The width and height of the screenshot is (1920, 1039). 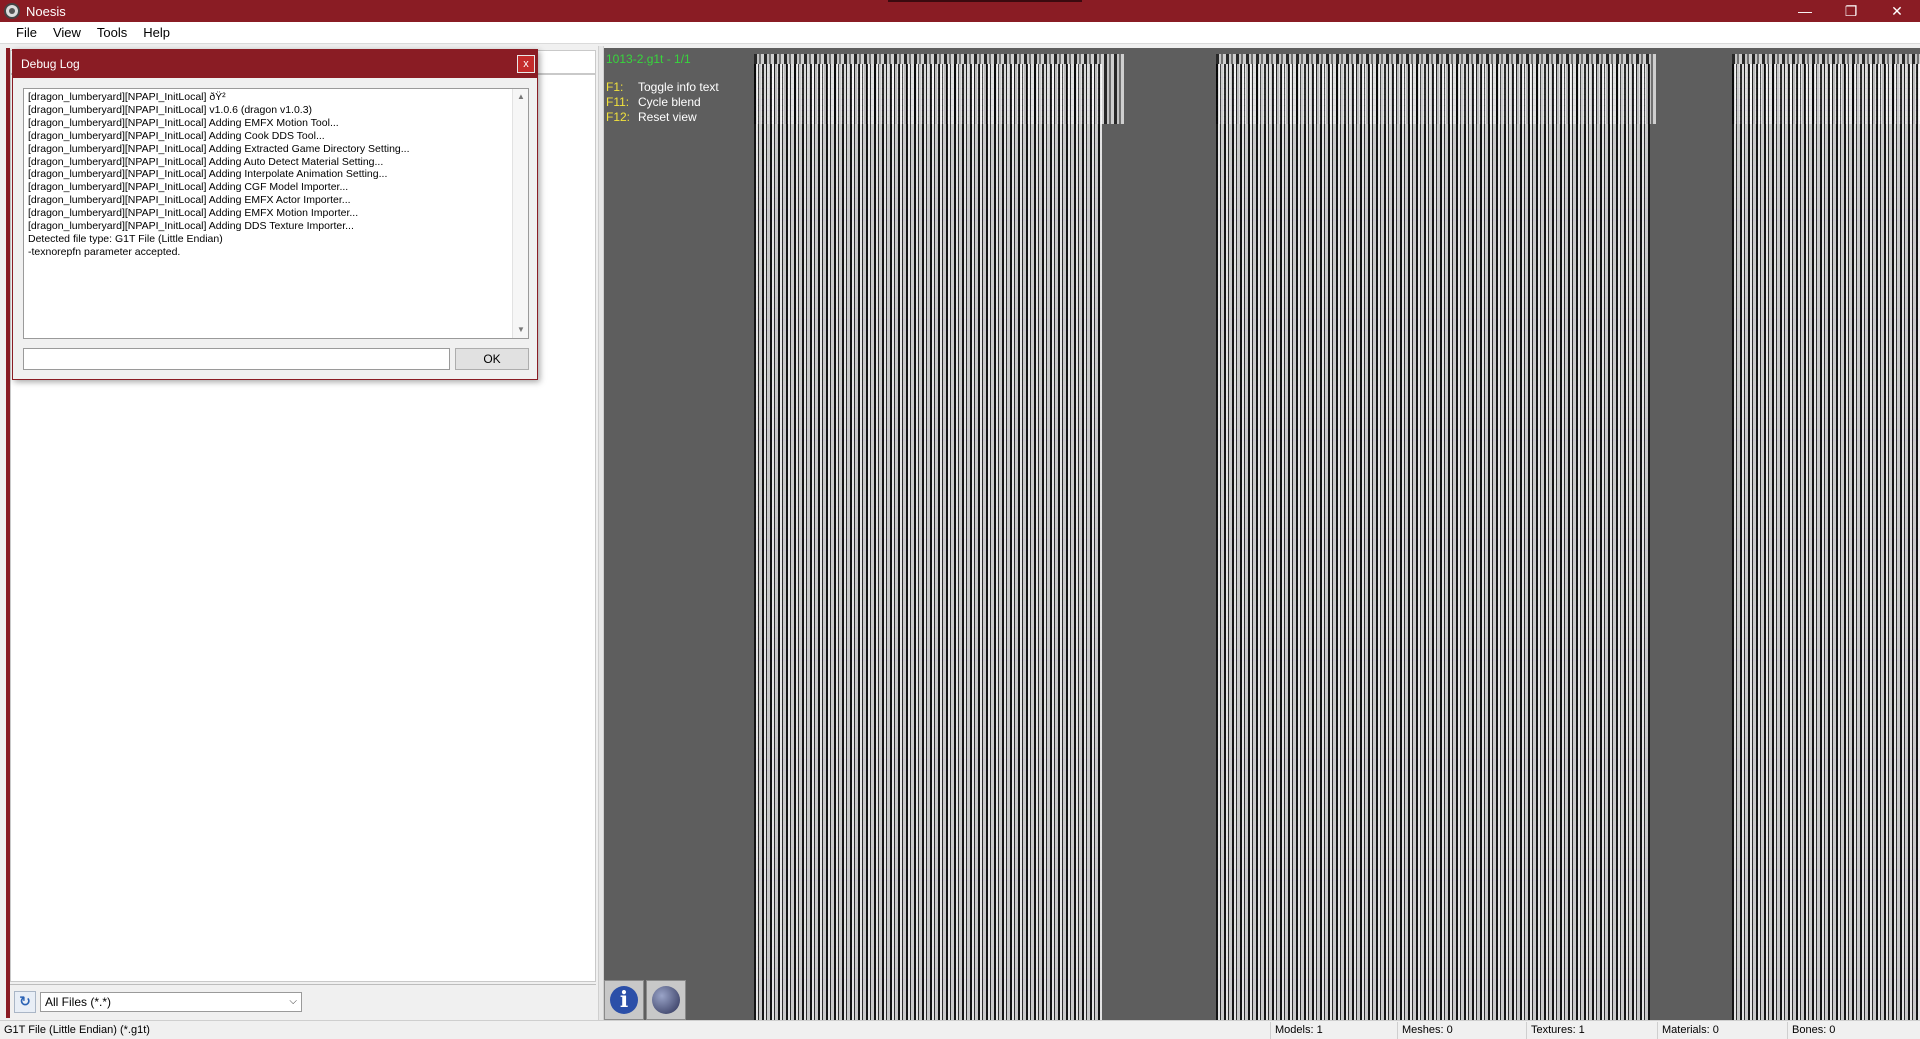 What do you see at coordinates (648, 59) in the screenshot?
I see `viewport-file-title: 1013-2.g1t - 1/1` at bounding box center [648, 59].